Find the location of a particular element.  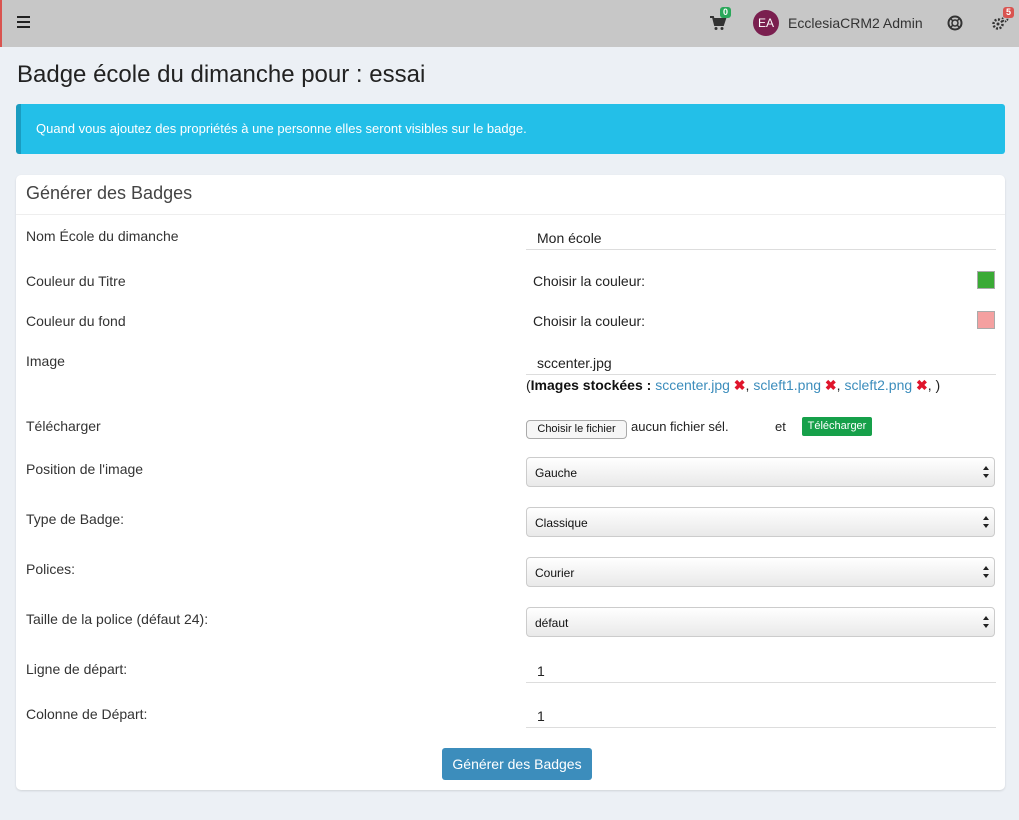

generate-badges-button: Générer des Badges is located at coordinates (517, 764).